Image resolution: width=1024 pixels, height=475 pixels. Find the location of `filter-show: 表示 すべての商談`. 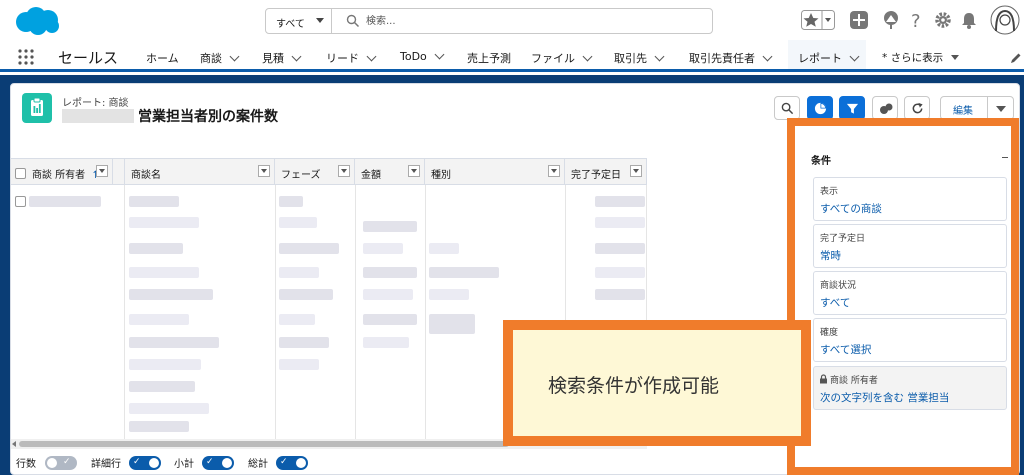

filter-show: 表示 すべての商談 is located at coordinates (910, 199).